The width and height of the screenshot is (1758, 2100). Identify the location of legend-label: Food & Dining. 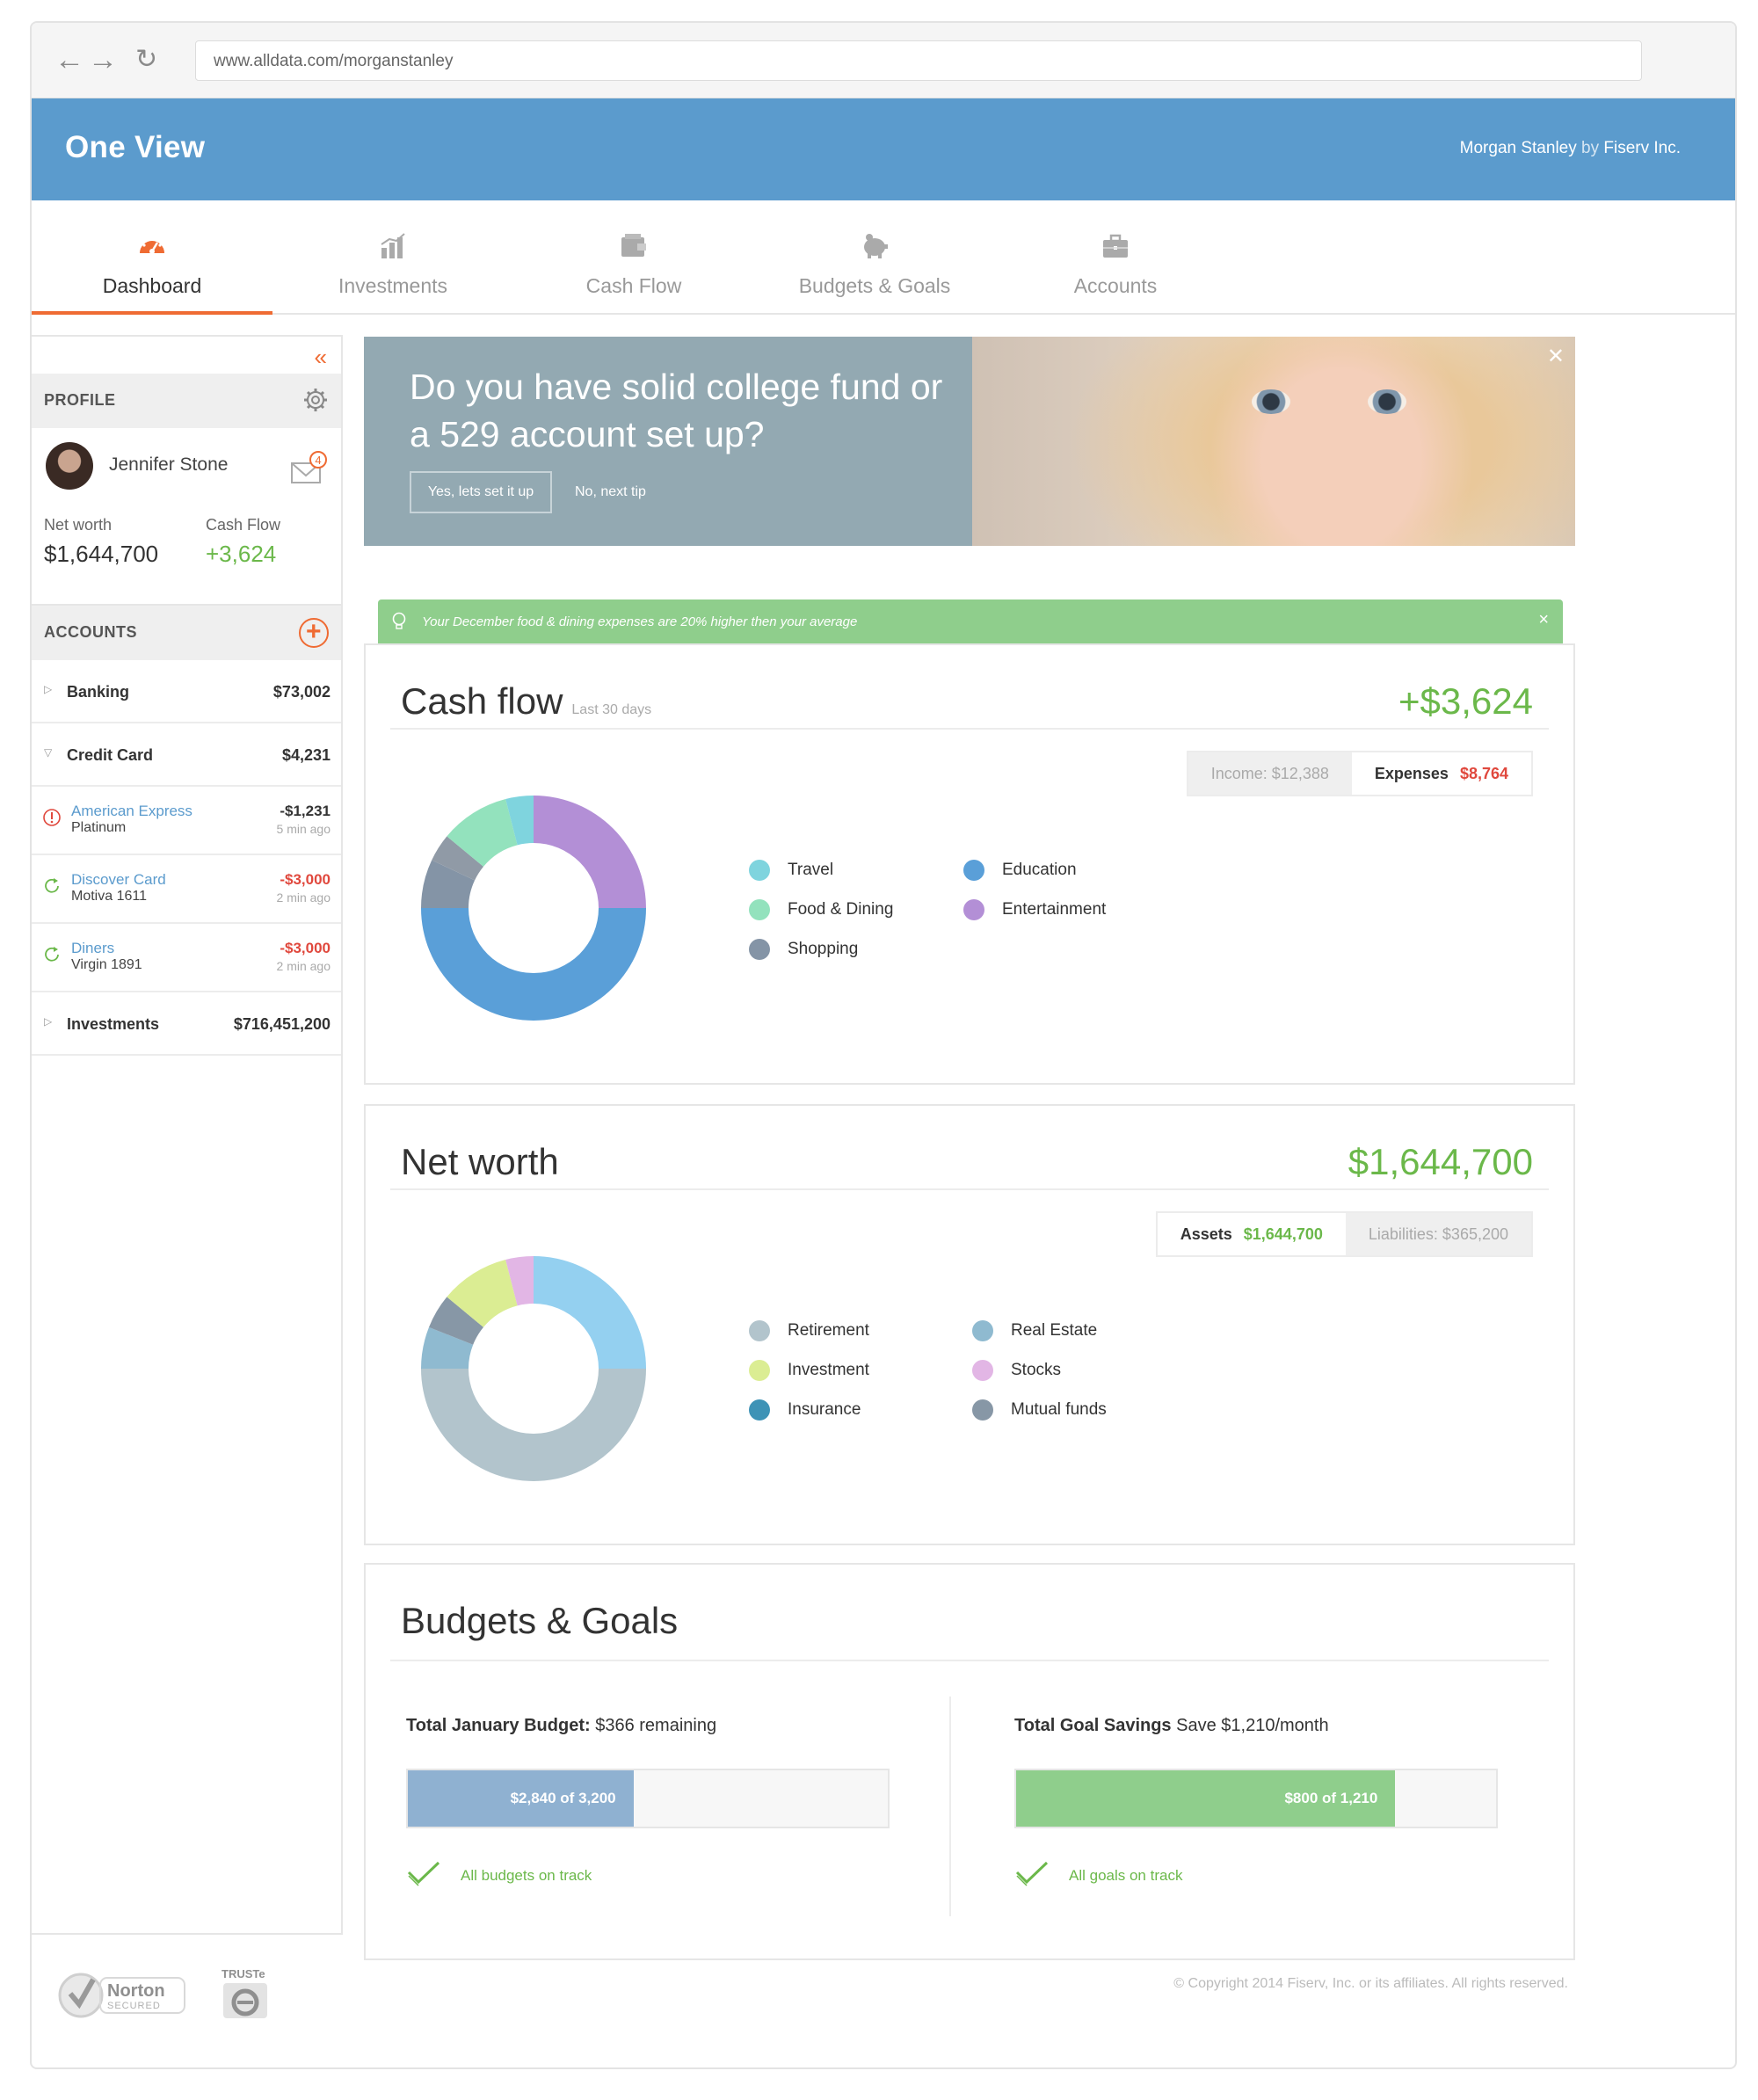
(841, 909).